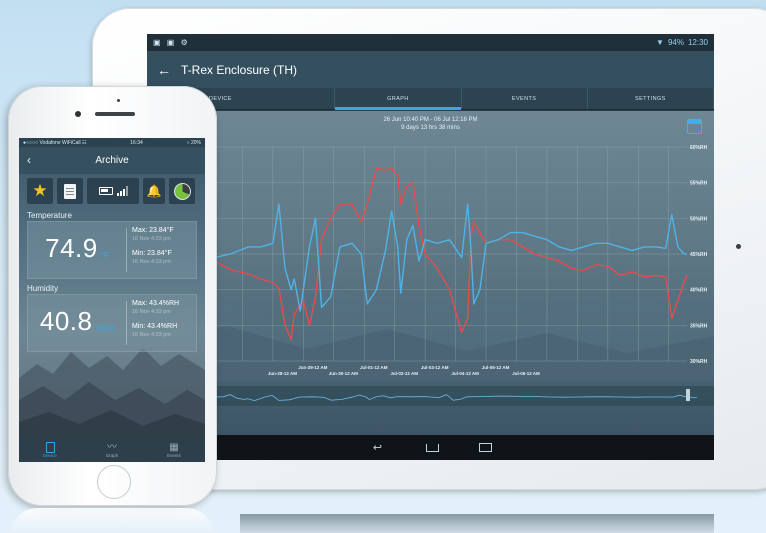  What do you see at coordinates (171, 42) in the screenshot?
I see `status-notification-icons: ▣ ▣ ⚙` at bounding box center [171, 42].